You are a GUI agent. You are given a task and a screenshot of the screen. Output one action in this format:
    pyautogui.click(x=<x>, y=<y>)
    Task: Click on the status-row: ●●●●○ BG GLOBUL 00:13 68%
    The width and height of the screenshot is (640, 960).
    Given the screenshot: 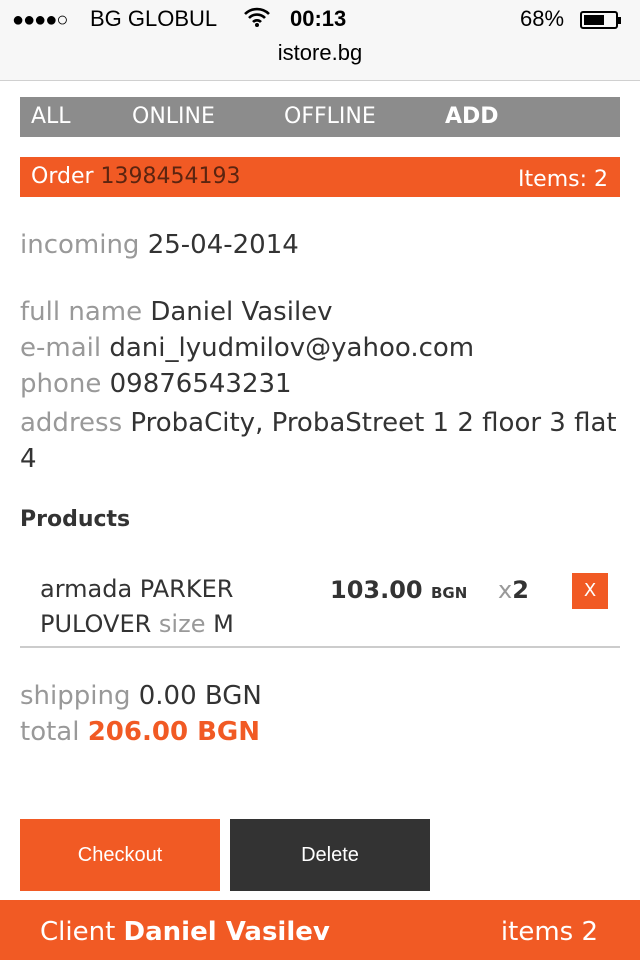 What is the action you would take?
    pyautogui.click(x=320, y=21)
    